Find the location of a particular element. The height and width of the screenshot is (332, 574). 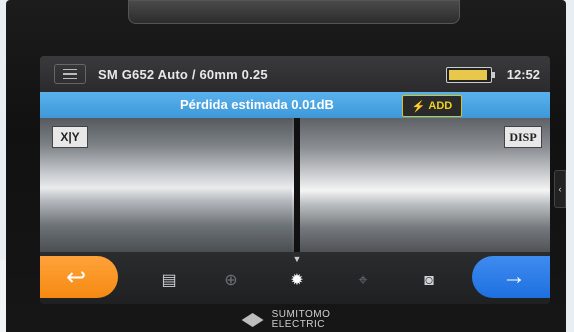

zoom-icon: ⊕ is located at coordinates (231, 281).